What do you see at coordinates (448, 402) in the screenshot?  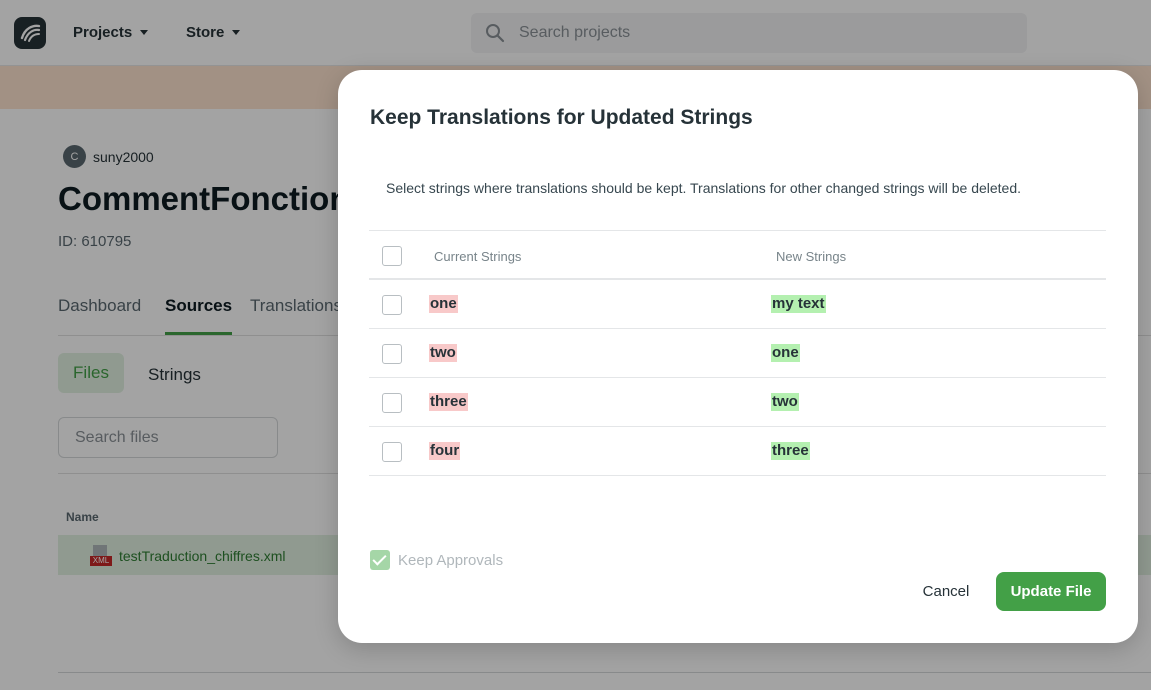 I see `current-string: three` at bounding box center [448, 402].